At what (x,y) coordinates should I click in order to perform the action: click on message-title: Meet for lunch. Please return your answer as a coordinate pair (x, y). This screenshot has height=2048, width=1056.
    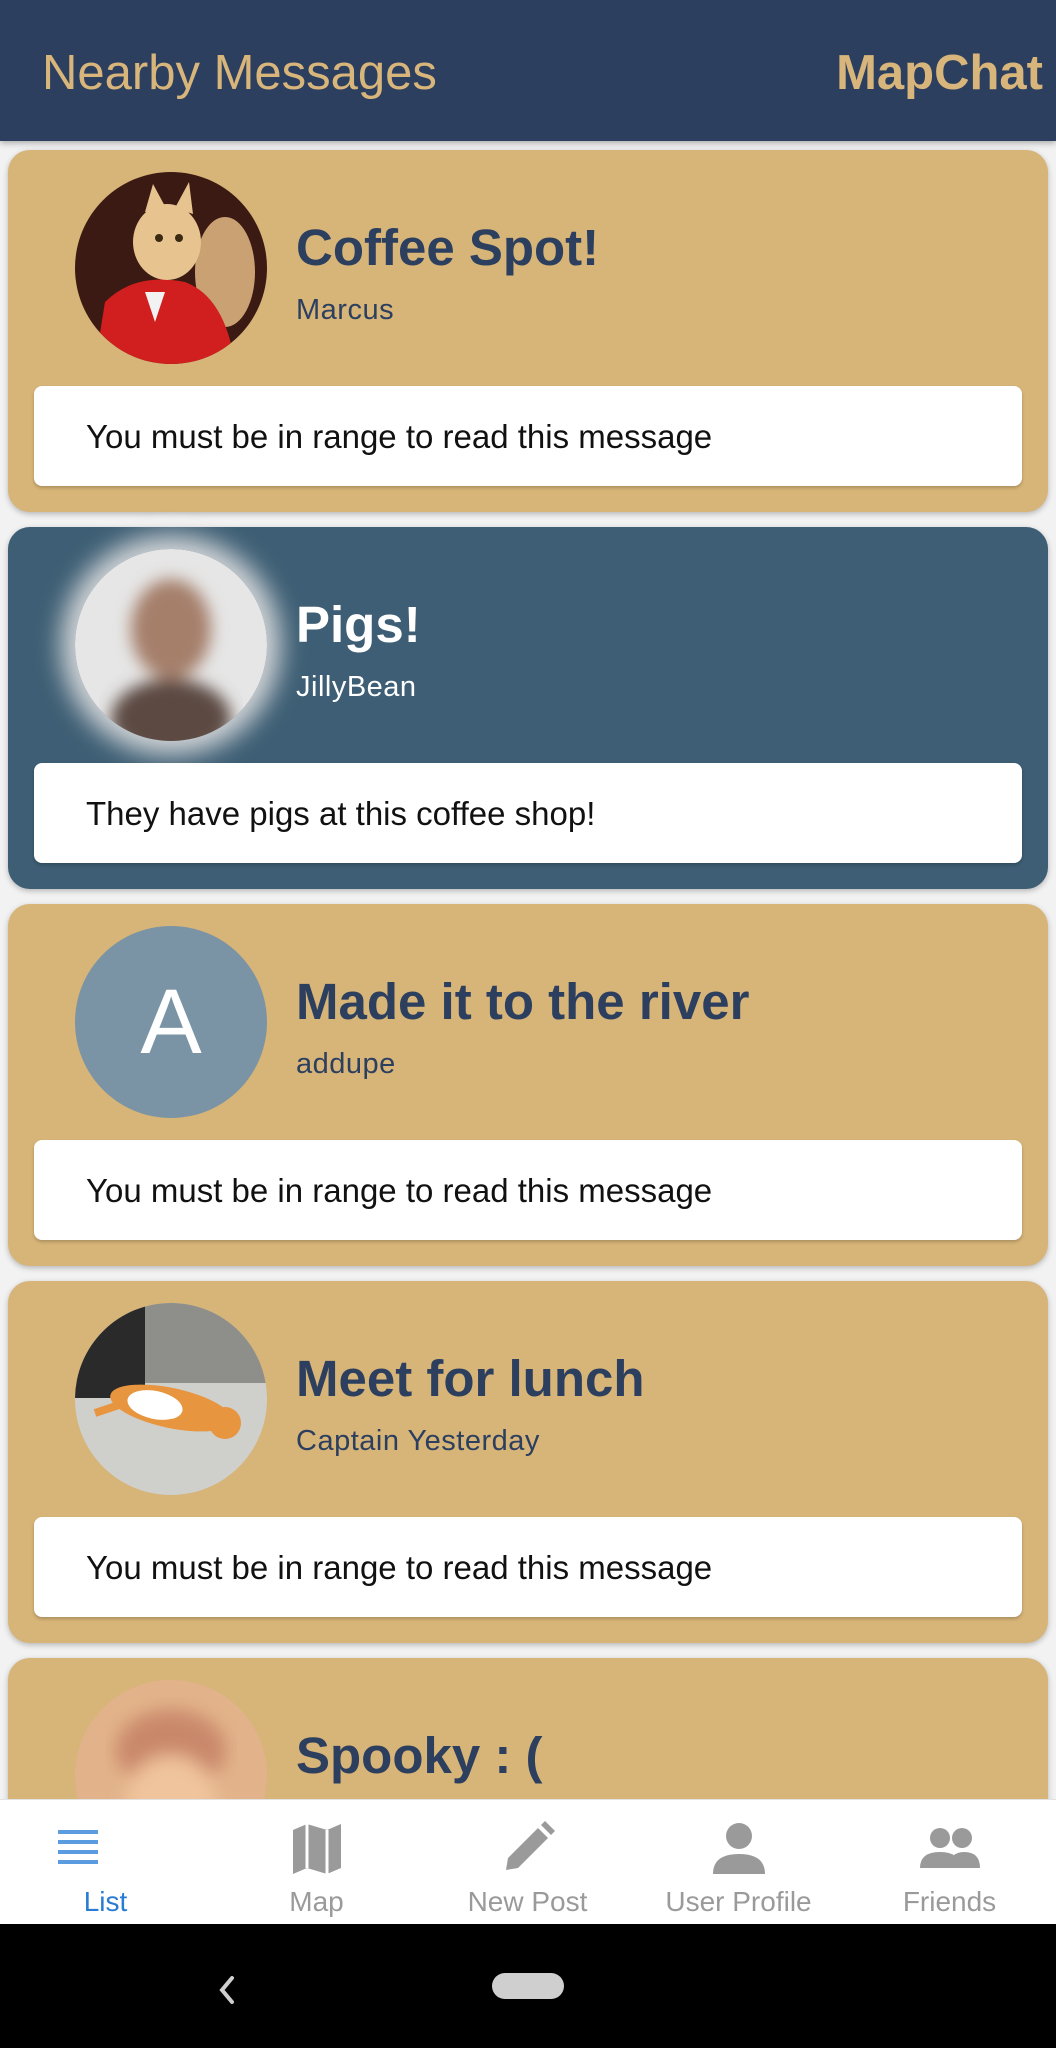
    Looking at the image, I should click on (470, 1378).